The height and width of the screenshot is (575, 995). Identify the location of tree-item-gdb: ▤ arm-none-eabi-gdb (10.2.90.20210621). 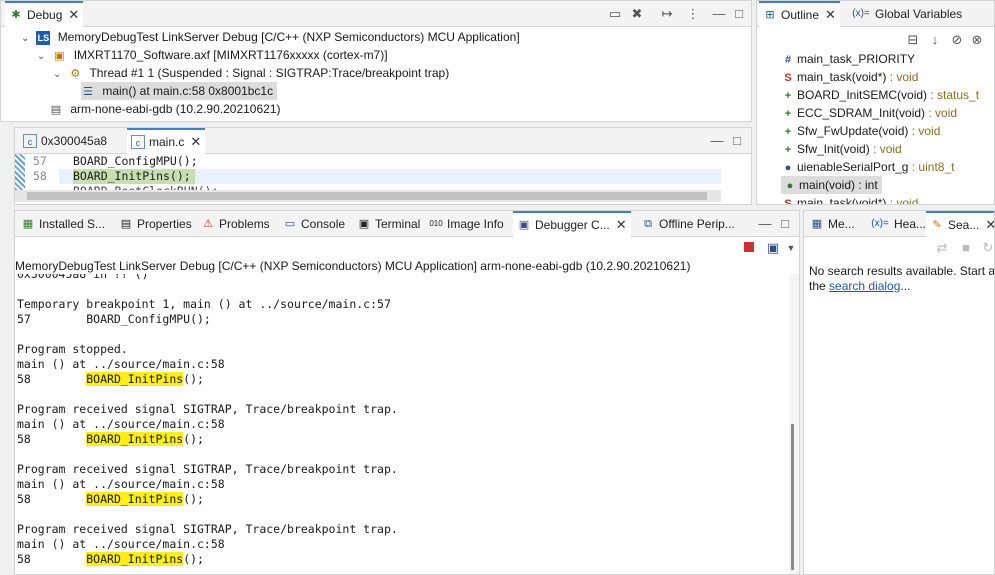
(165, 109).